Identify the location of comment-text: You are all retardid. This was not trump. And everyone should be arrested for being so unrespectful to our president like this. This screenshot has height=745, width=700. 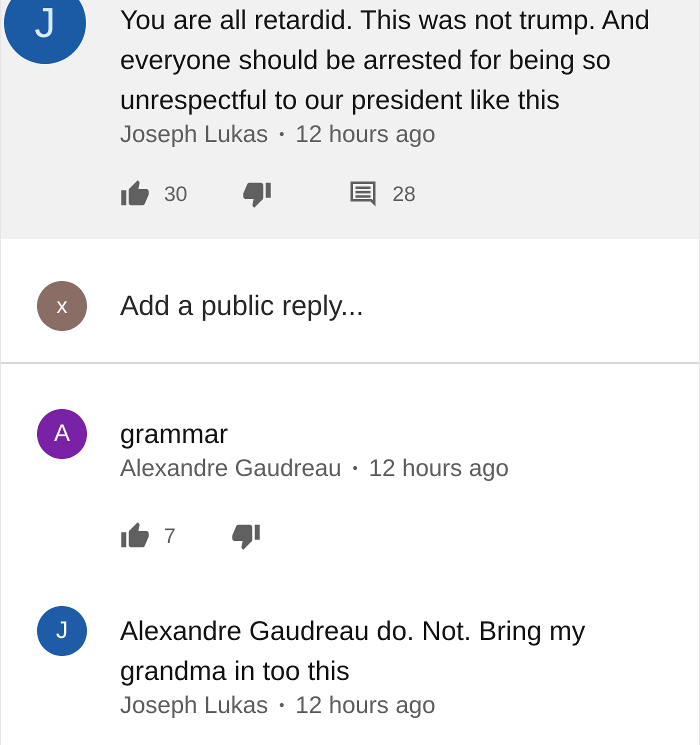
(385, 60).